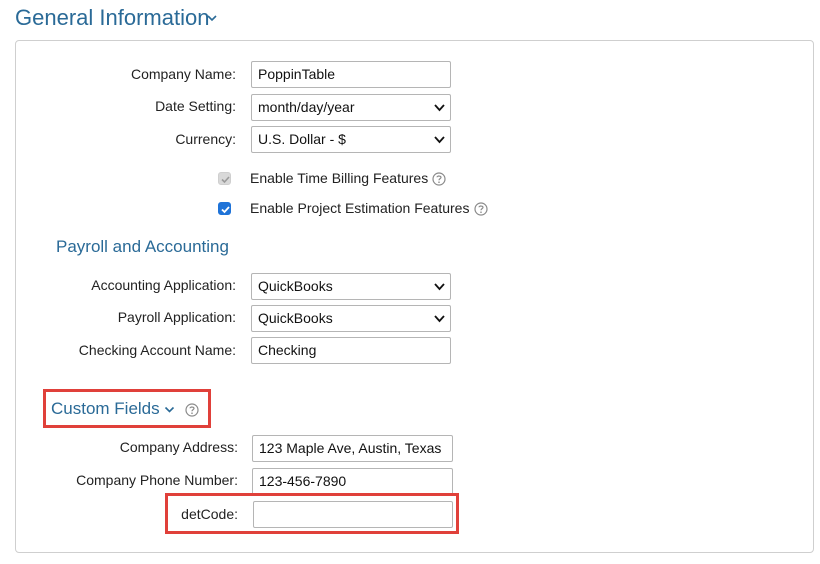 This screenshot has width=820, height=564. I want to click on checking-account-input: Checking, so click(351, 350).